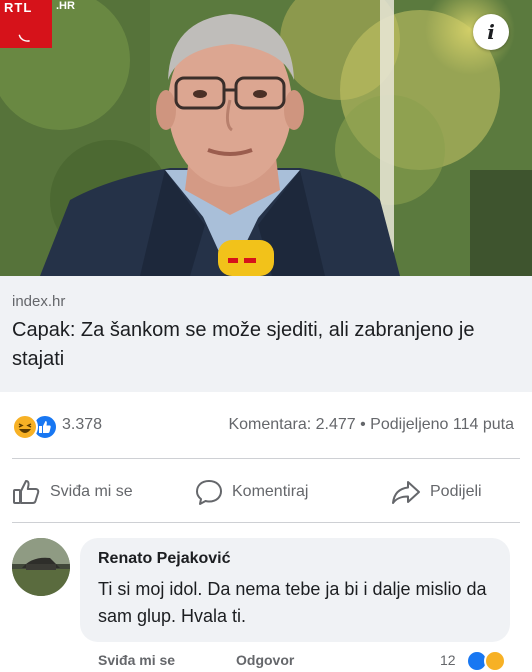  I want to click on share-count: Podijeljeno 114 puta, so click(442, 424).